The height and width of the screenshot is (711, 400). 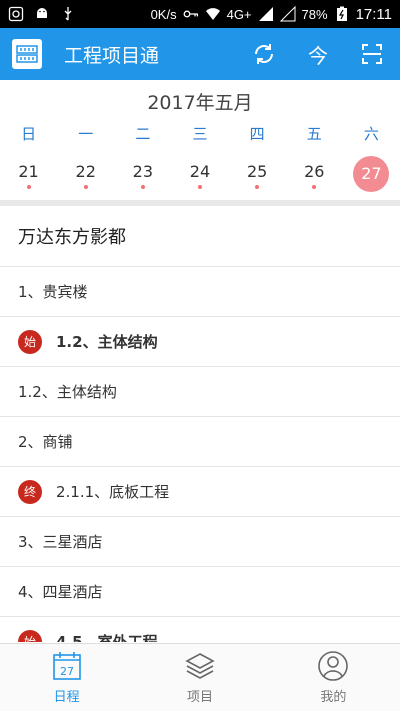 What do you see at coordinates (113, 492) in the screenshot?
I see `item-text: 2.1.1、底板工程` at bounding box center [113, 492].